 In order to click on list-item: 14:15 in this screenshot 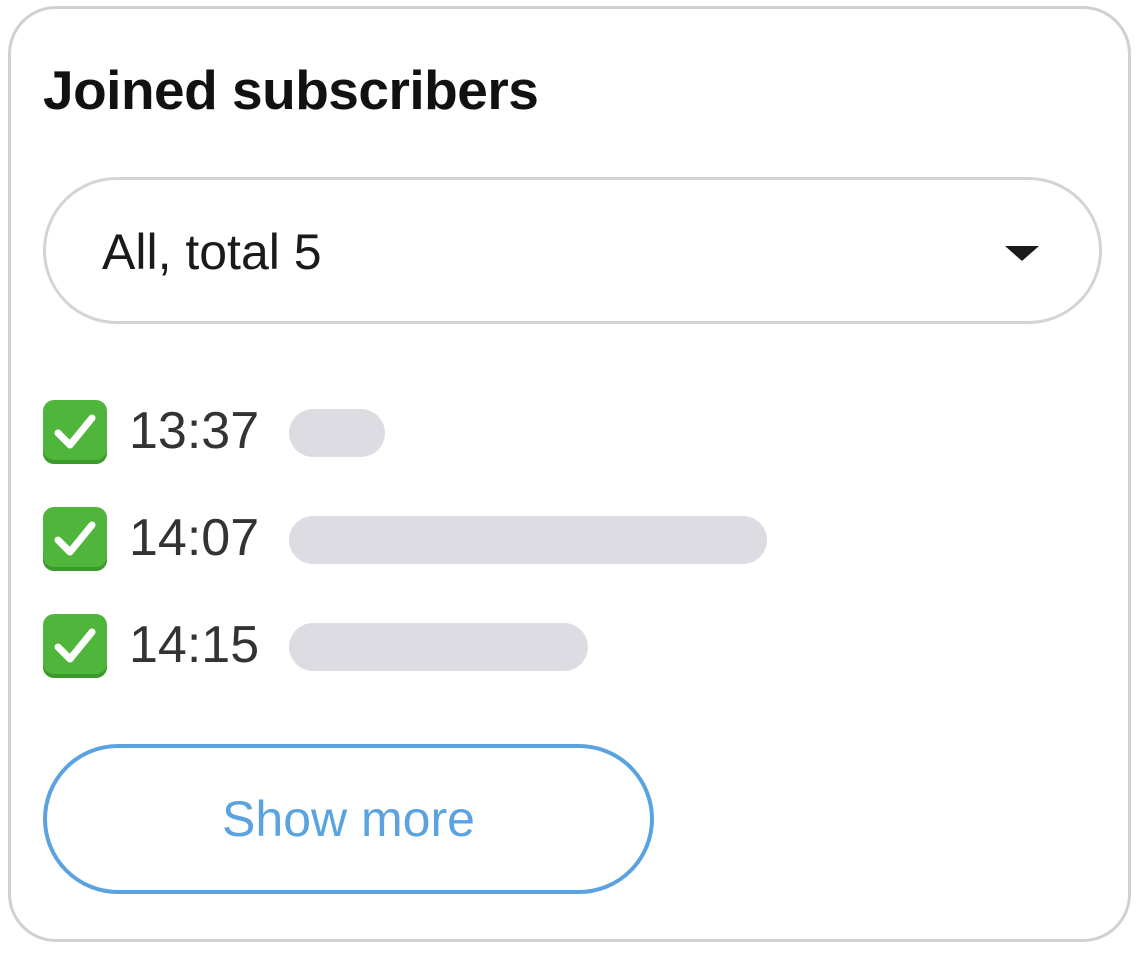, I will do `click(543, 646)`.